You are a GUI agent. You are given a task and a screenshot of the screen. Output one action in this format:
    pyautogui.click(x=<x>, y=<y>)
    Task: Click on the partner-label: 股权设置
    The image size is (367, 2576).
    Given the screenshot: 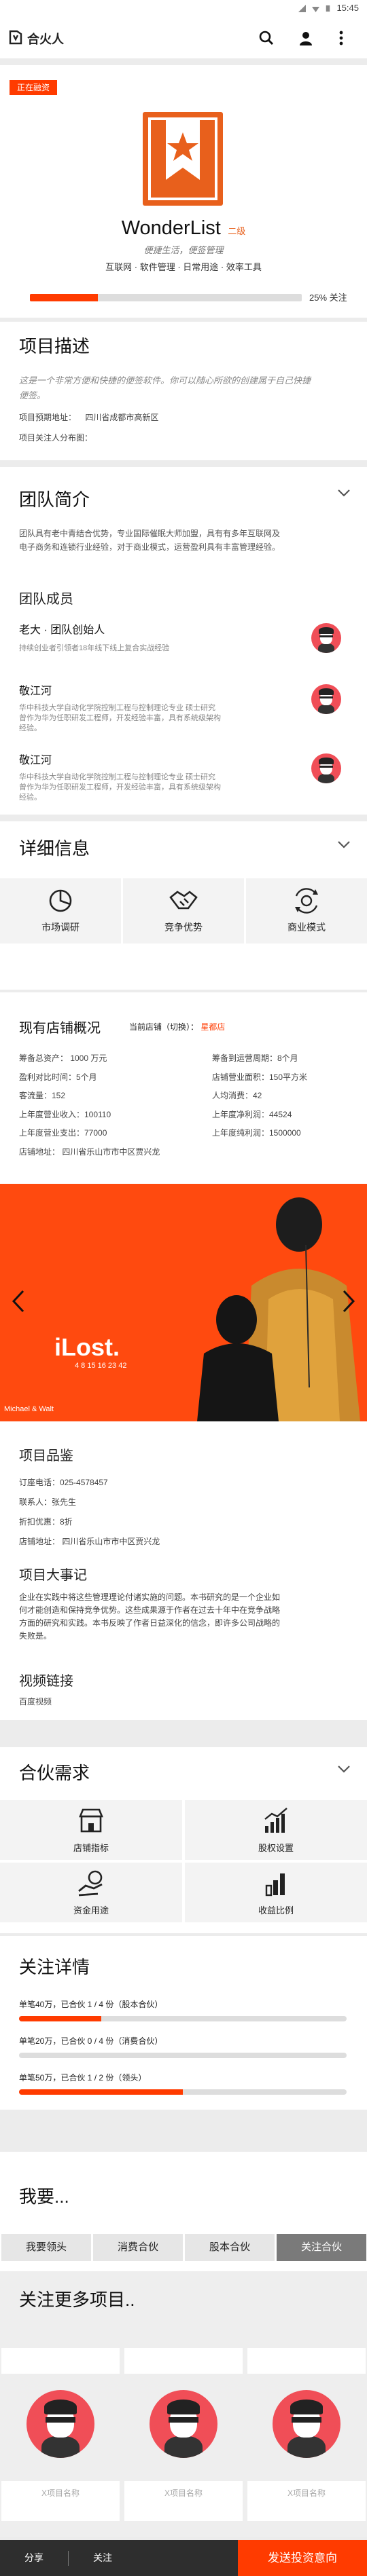 What is the action you would take?
    pyautogui.click(x=276, y=1848)
    